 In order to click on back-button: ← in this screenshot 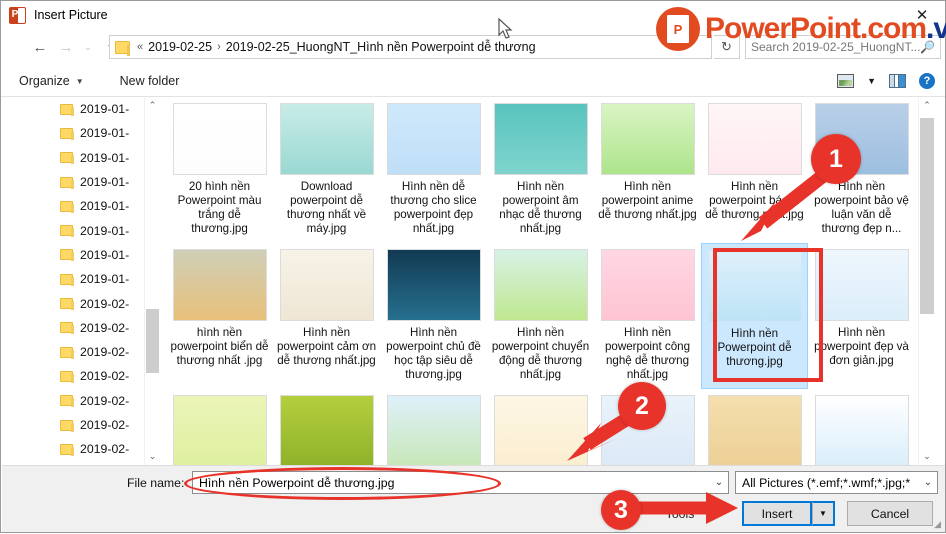, I will do `click(40, 47)`.